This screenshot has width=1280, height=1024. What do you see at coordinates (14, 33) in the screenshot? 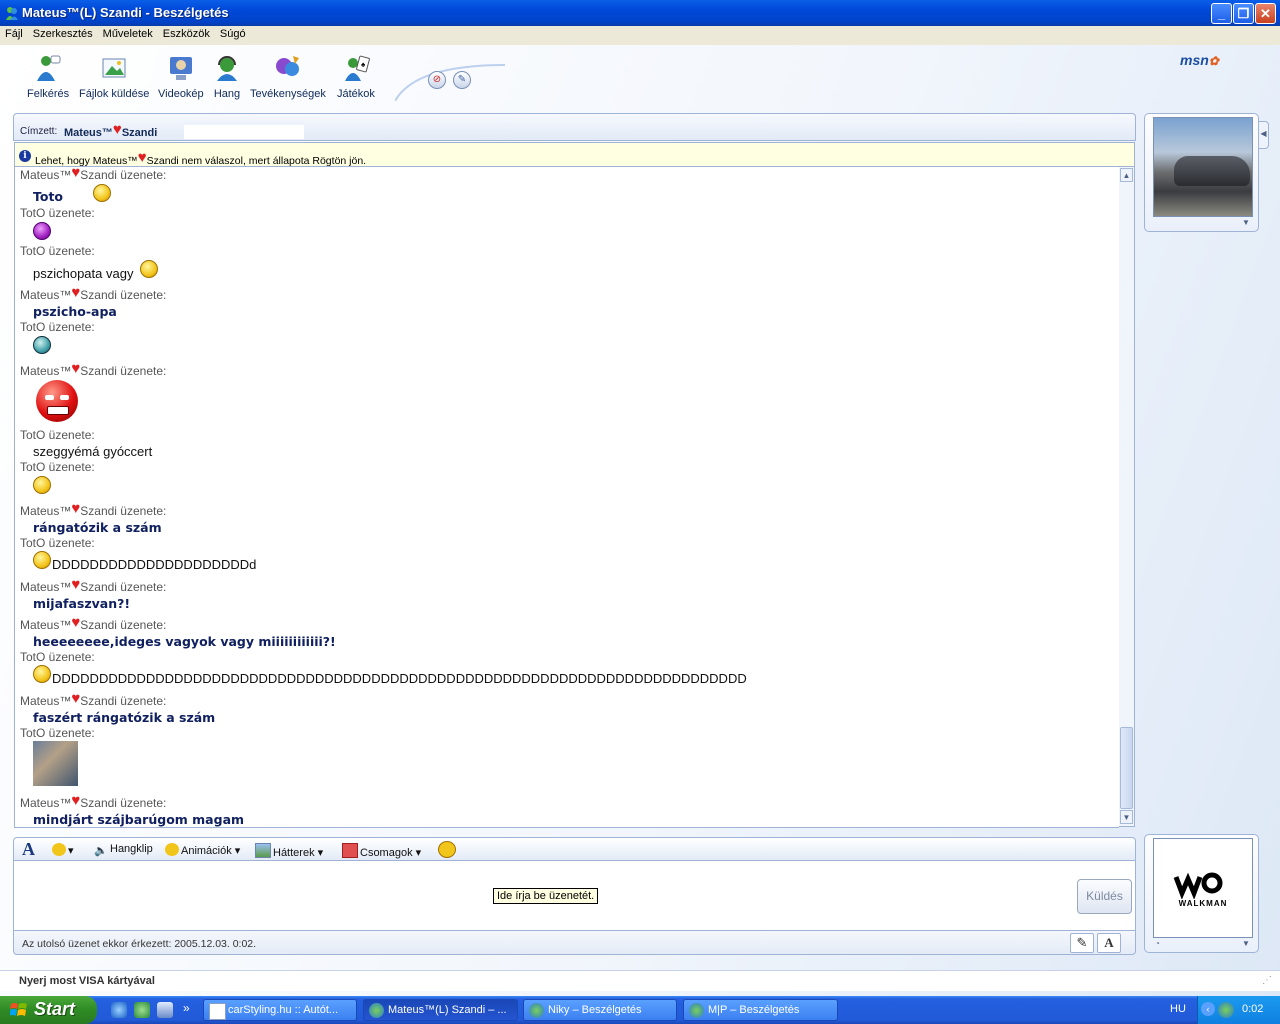
I see `menu-file: Fájl` at bounding box center [14, 33].